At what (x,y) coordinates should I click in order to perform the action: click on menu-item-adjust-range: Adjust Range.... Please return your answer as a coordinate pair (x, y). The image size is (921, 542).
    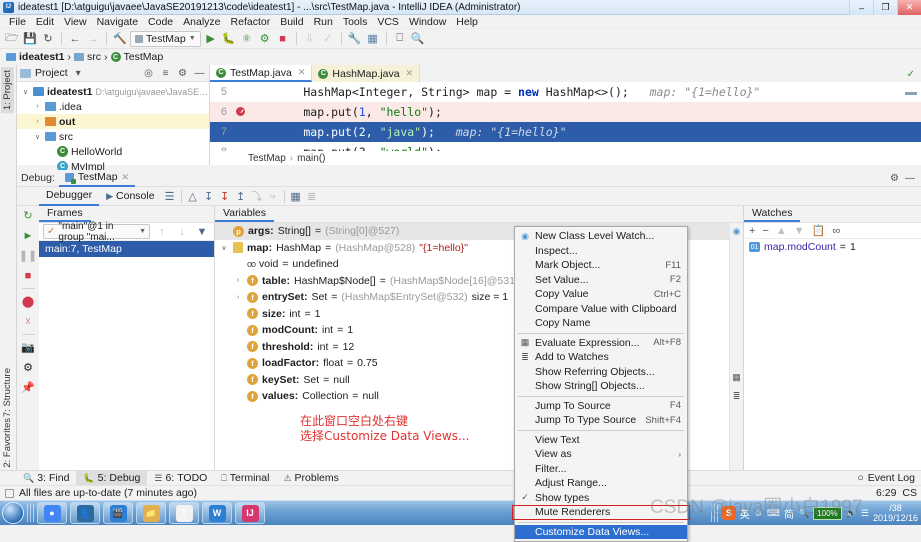
    Looking at the image, I should click on (601, 483).